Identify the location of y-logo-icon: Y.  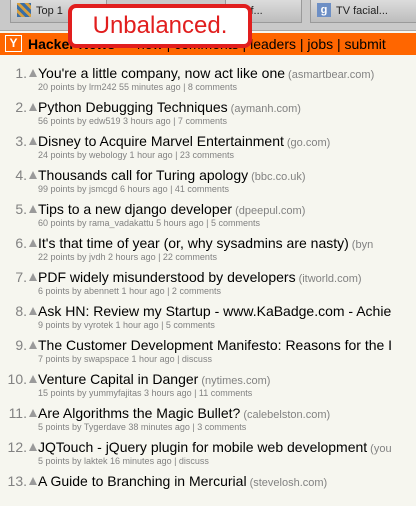
(13, 43).